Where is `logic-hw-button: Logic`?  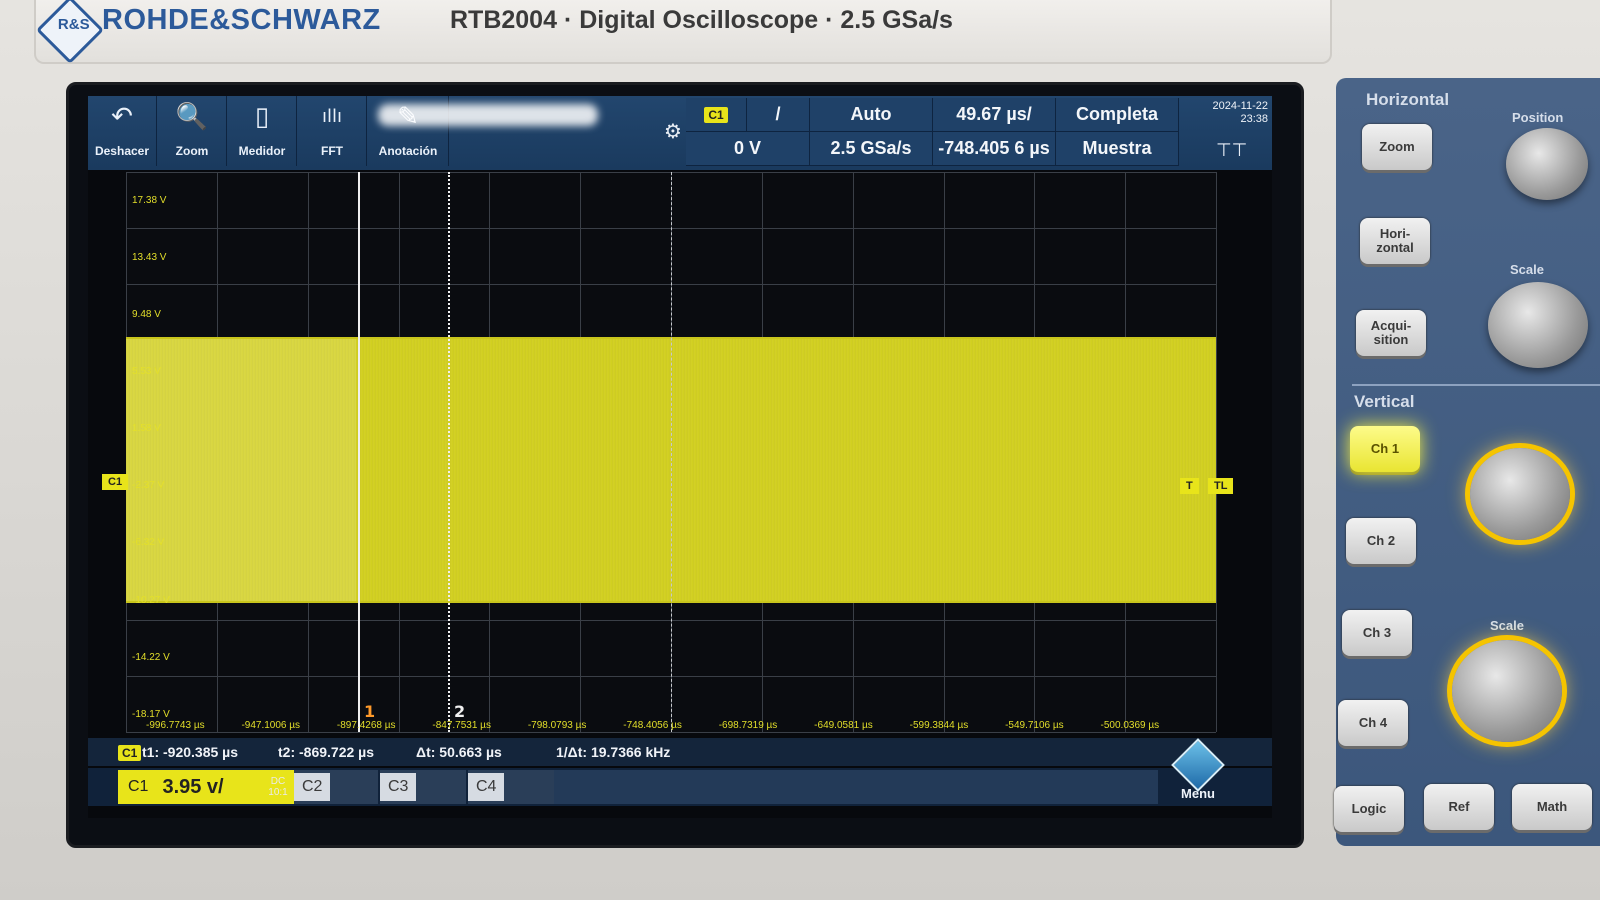 logic-hw-button: Logic is located at coordinates (1369, 809).